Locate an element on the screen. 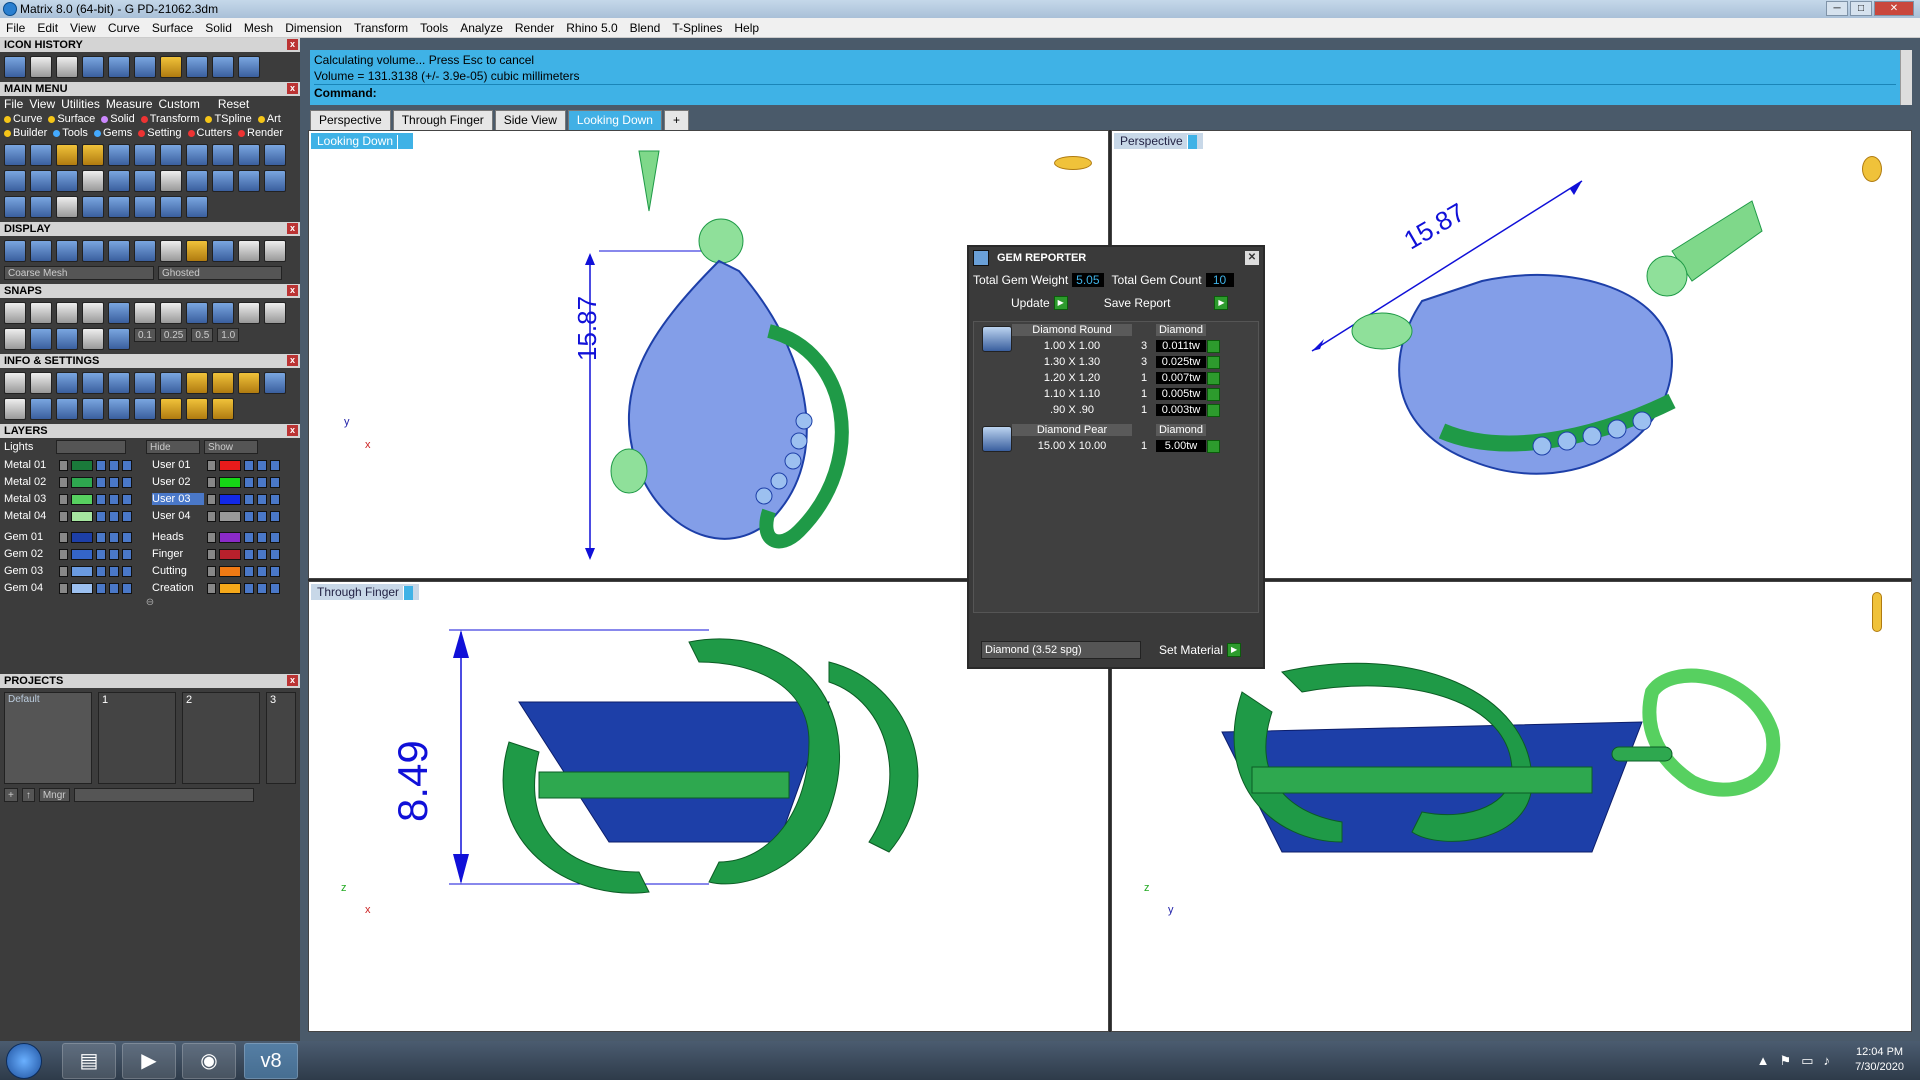  project-slot-3: 3 is located at coordinates (281, 738).